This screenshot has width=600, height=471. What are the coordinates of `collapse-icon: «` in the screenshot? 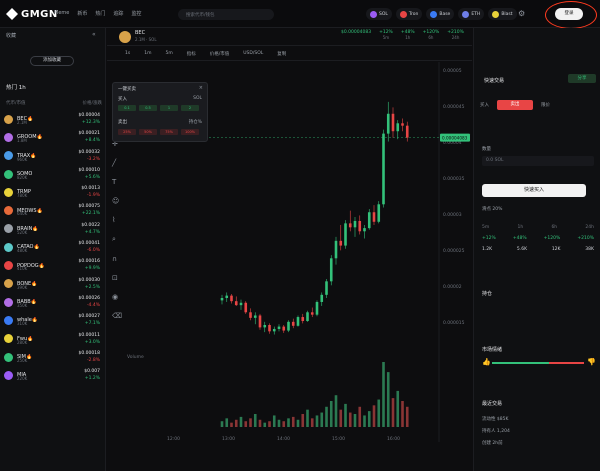 It's located at (94, 34).